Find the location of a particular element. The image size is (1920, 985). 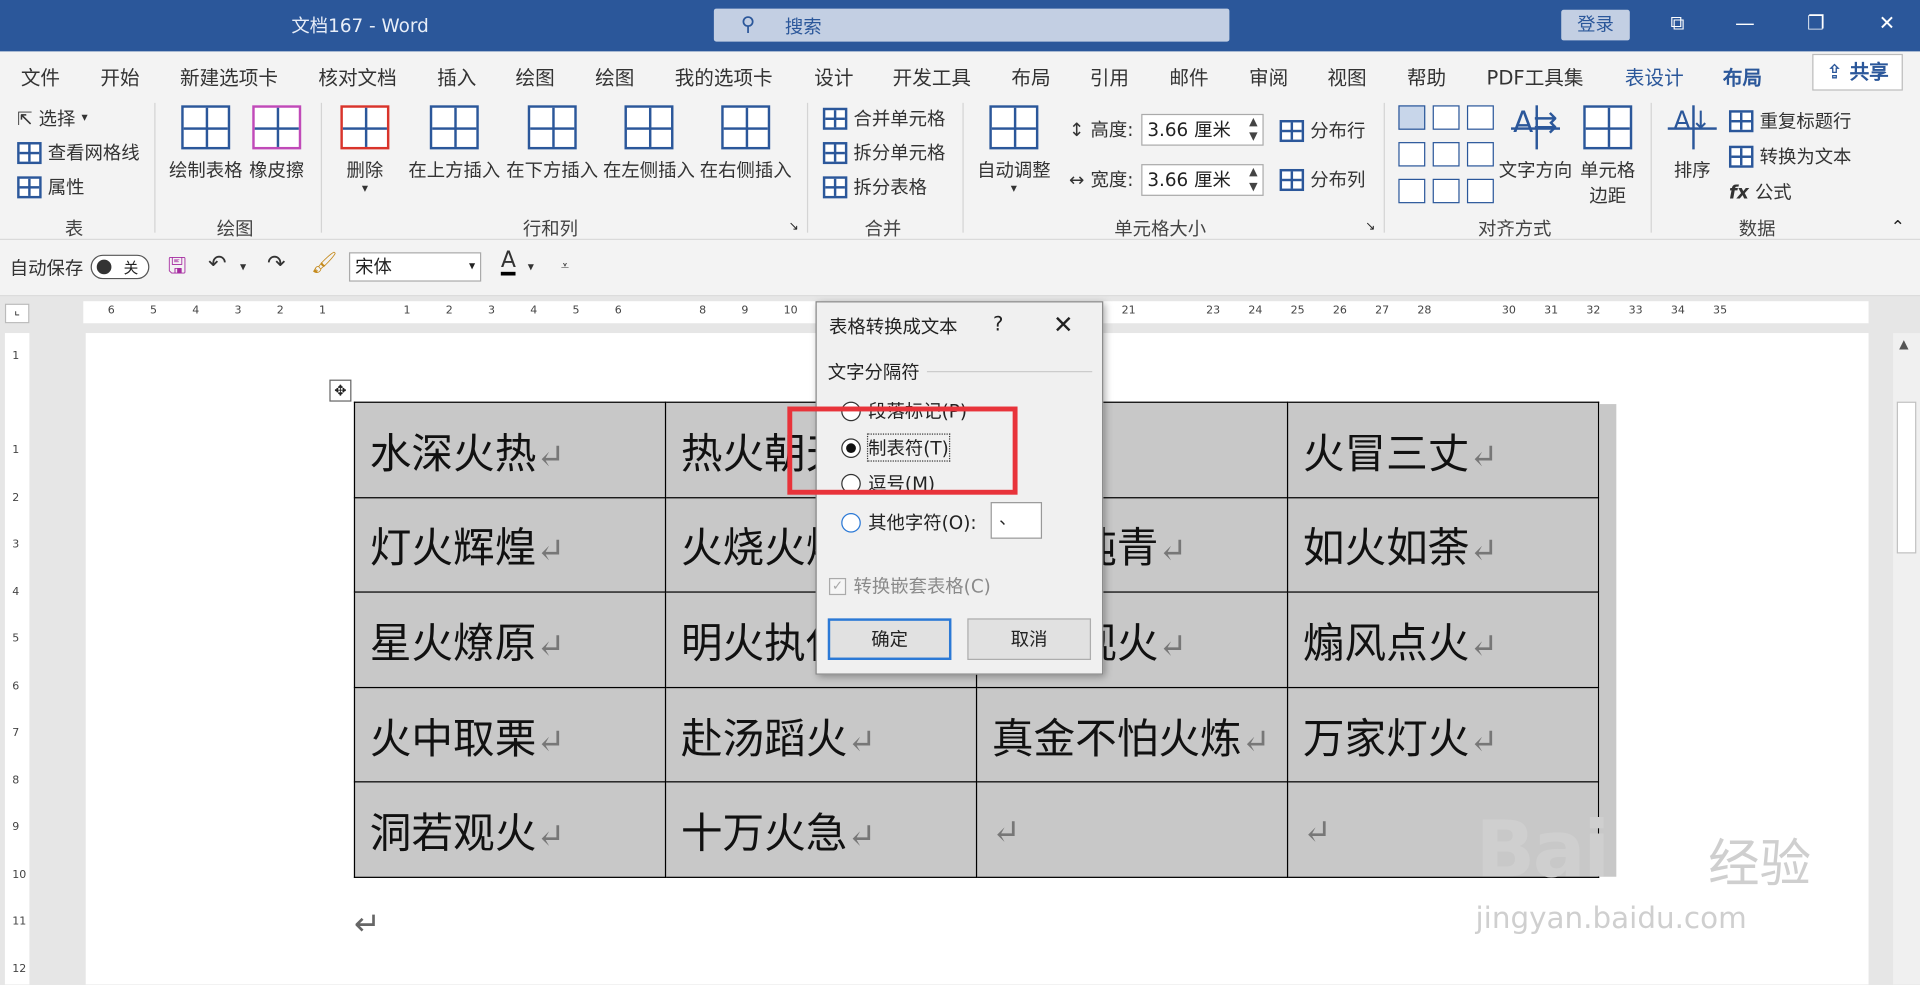

properties-button: 属性 is located at coordinates (51, 187).